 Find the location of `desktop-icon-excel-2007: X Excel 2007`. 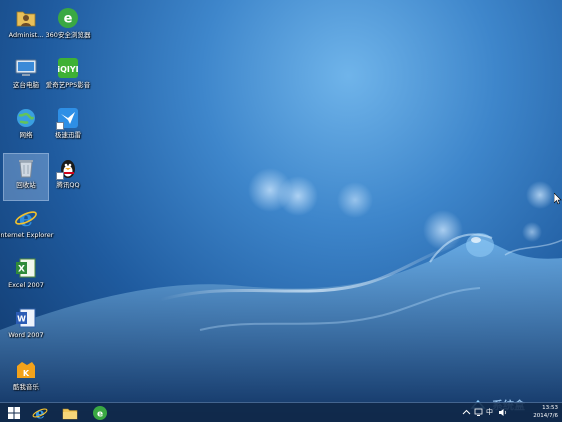

desktop-icon-excel-2007: X Excel 2007 is located at coordinates (26, 277).